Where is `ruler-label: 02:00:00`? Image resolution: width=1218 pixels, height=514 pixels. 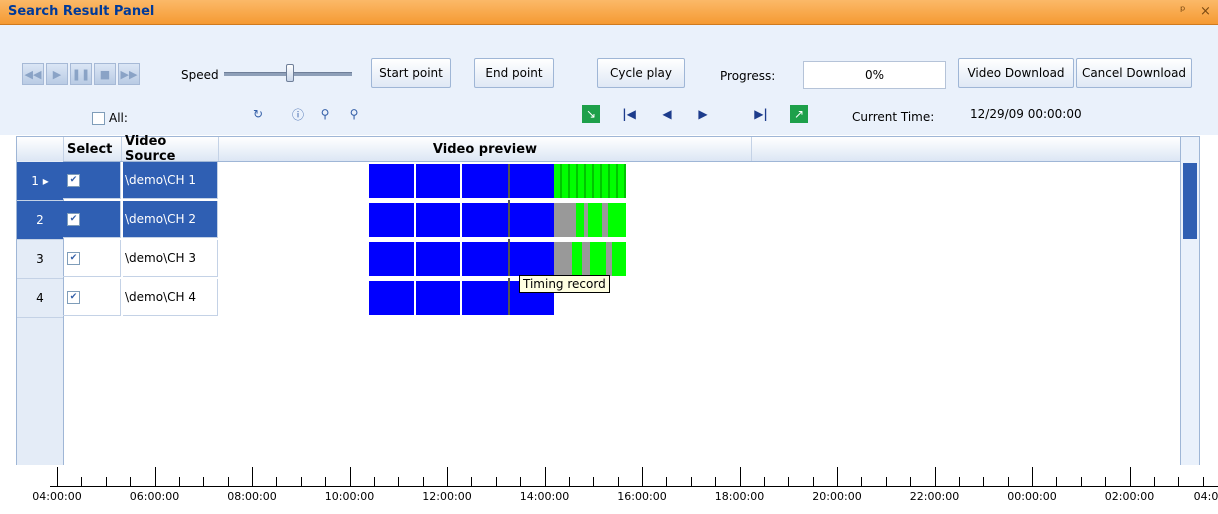
ruler-label: 02:00:00 is located at coordinates (1129, 496).